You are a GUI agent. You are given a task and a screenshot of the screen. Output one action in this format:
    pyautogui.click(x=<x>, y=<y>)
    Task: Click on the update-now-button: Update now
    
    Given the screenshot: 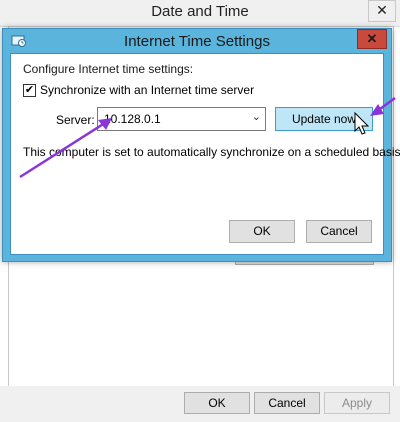 What is the action you would take?
    pyautogui.click(x=324, y=119)
    